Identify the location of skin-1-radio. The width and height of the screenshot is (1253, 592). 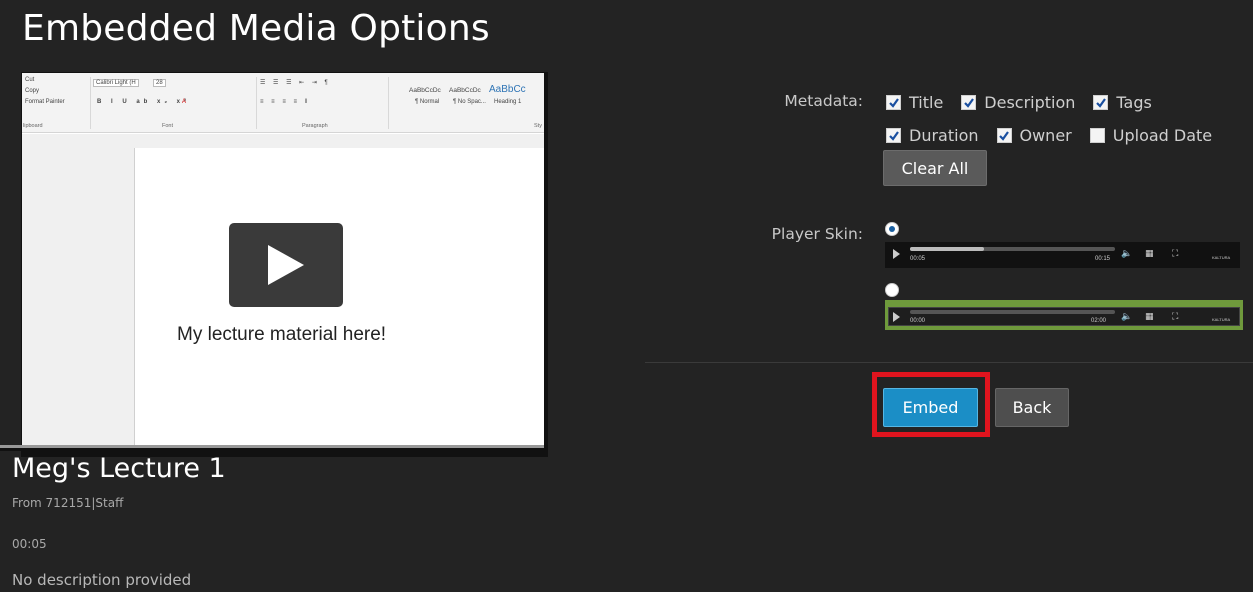
(892, 229).